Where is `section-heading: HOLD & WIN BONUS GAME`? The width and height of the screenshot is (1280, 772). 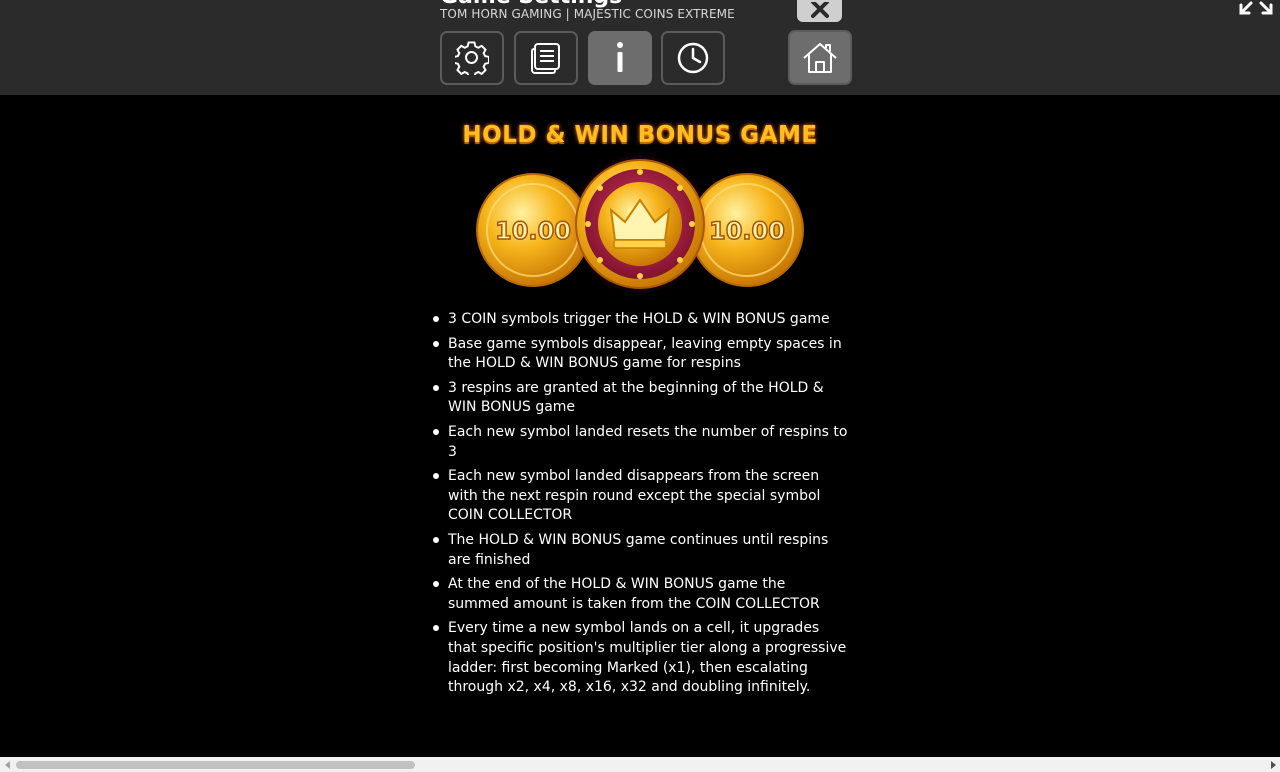 section-heading: HOLD & WIN BONUS GAME is located at coordinates (640, 135).